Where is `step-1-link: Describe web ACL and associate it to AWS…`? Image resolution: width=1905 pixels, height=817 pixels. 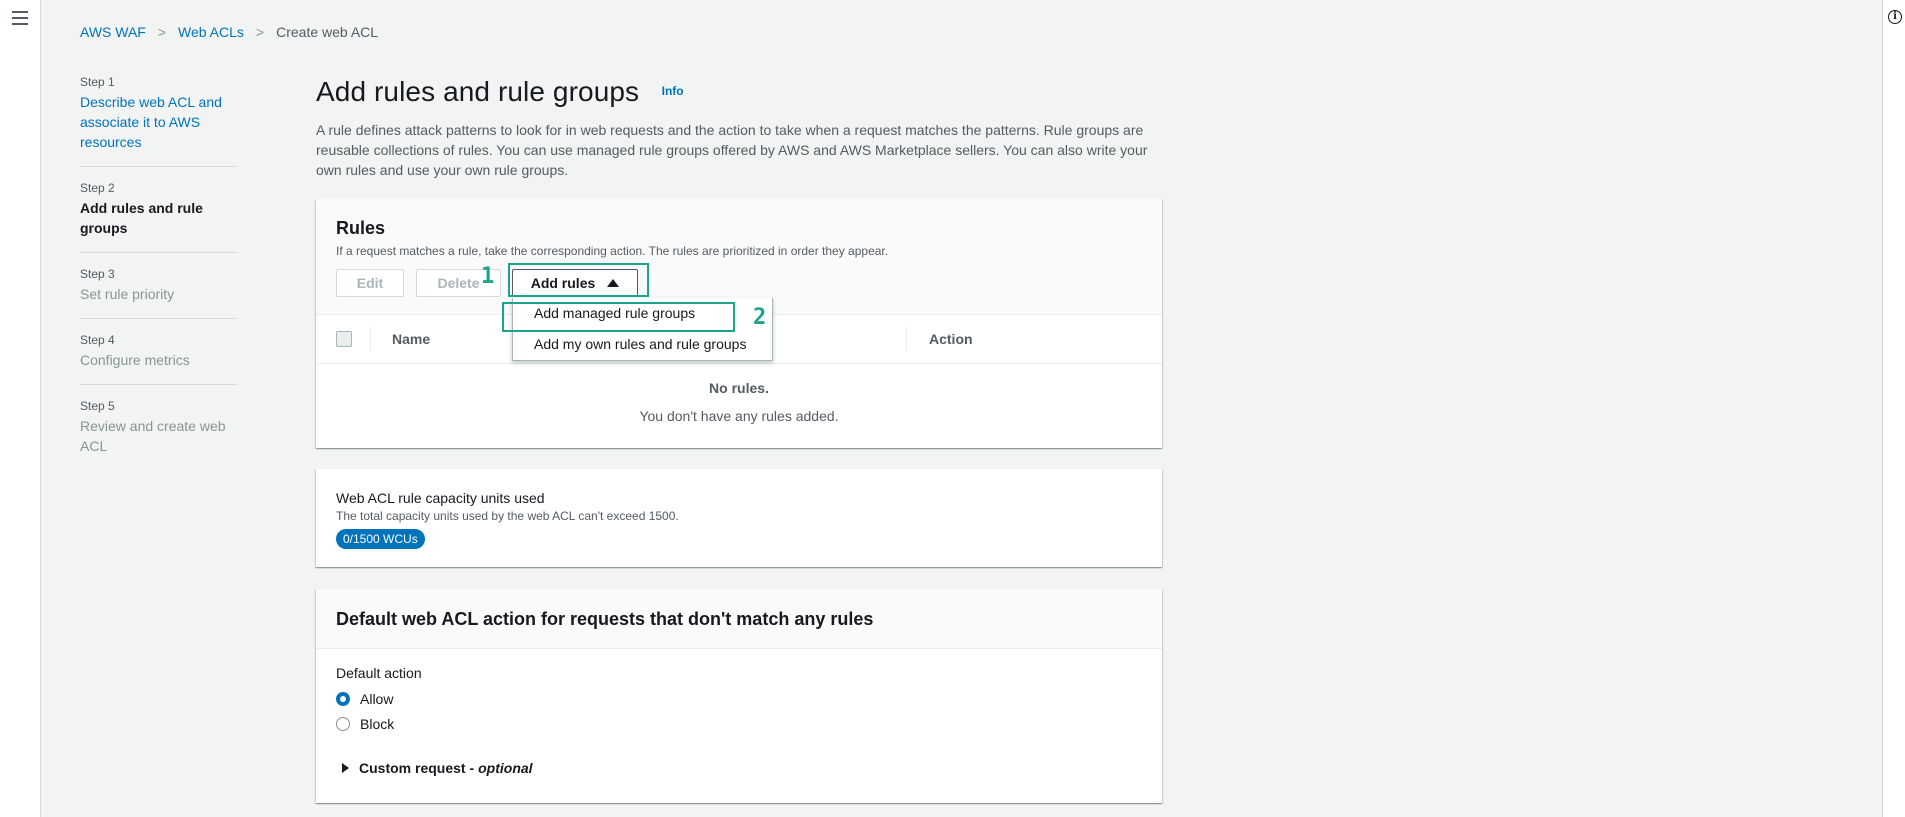 step-1-link: Describe web ACL and associate it to AWS… is located at coordinates (158, 122).